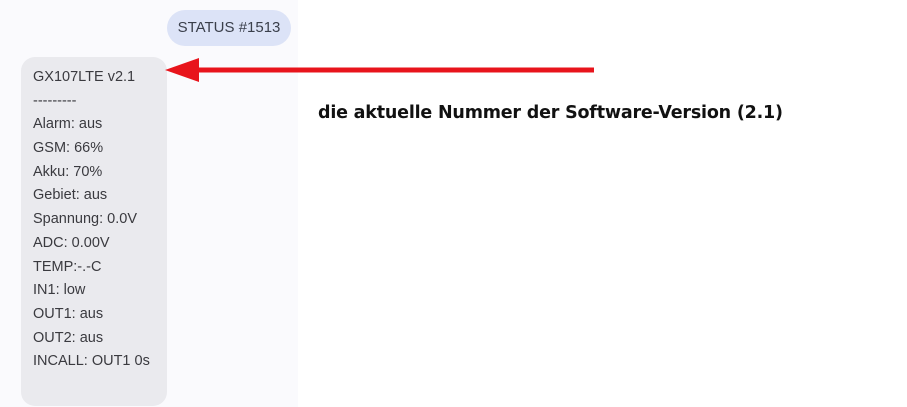 The height and width of the screenshot is (407, 907). I want to click on message-line-output2: OUT2: aus, so click(68, 337).